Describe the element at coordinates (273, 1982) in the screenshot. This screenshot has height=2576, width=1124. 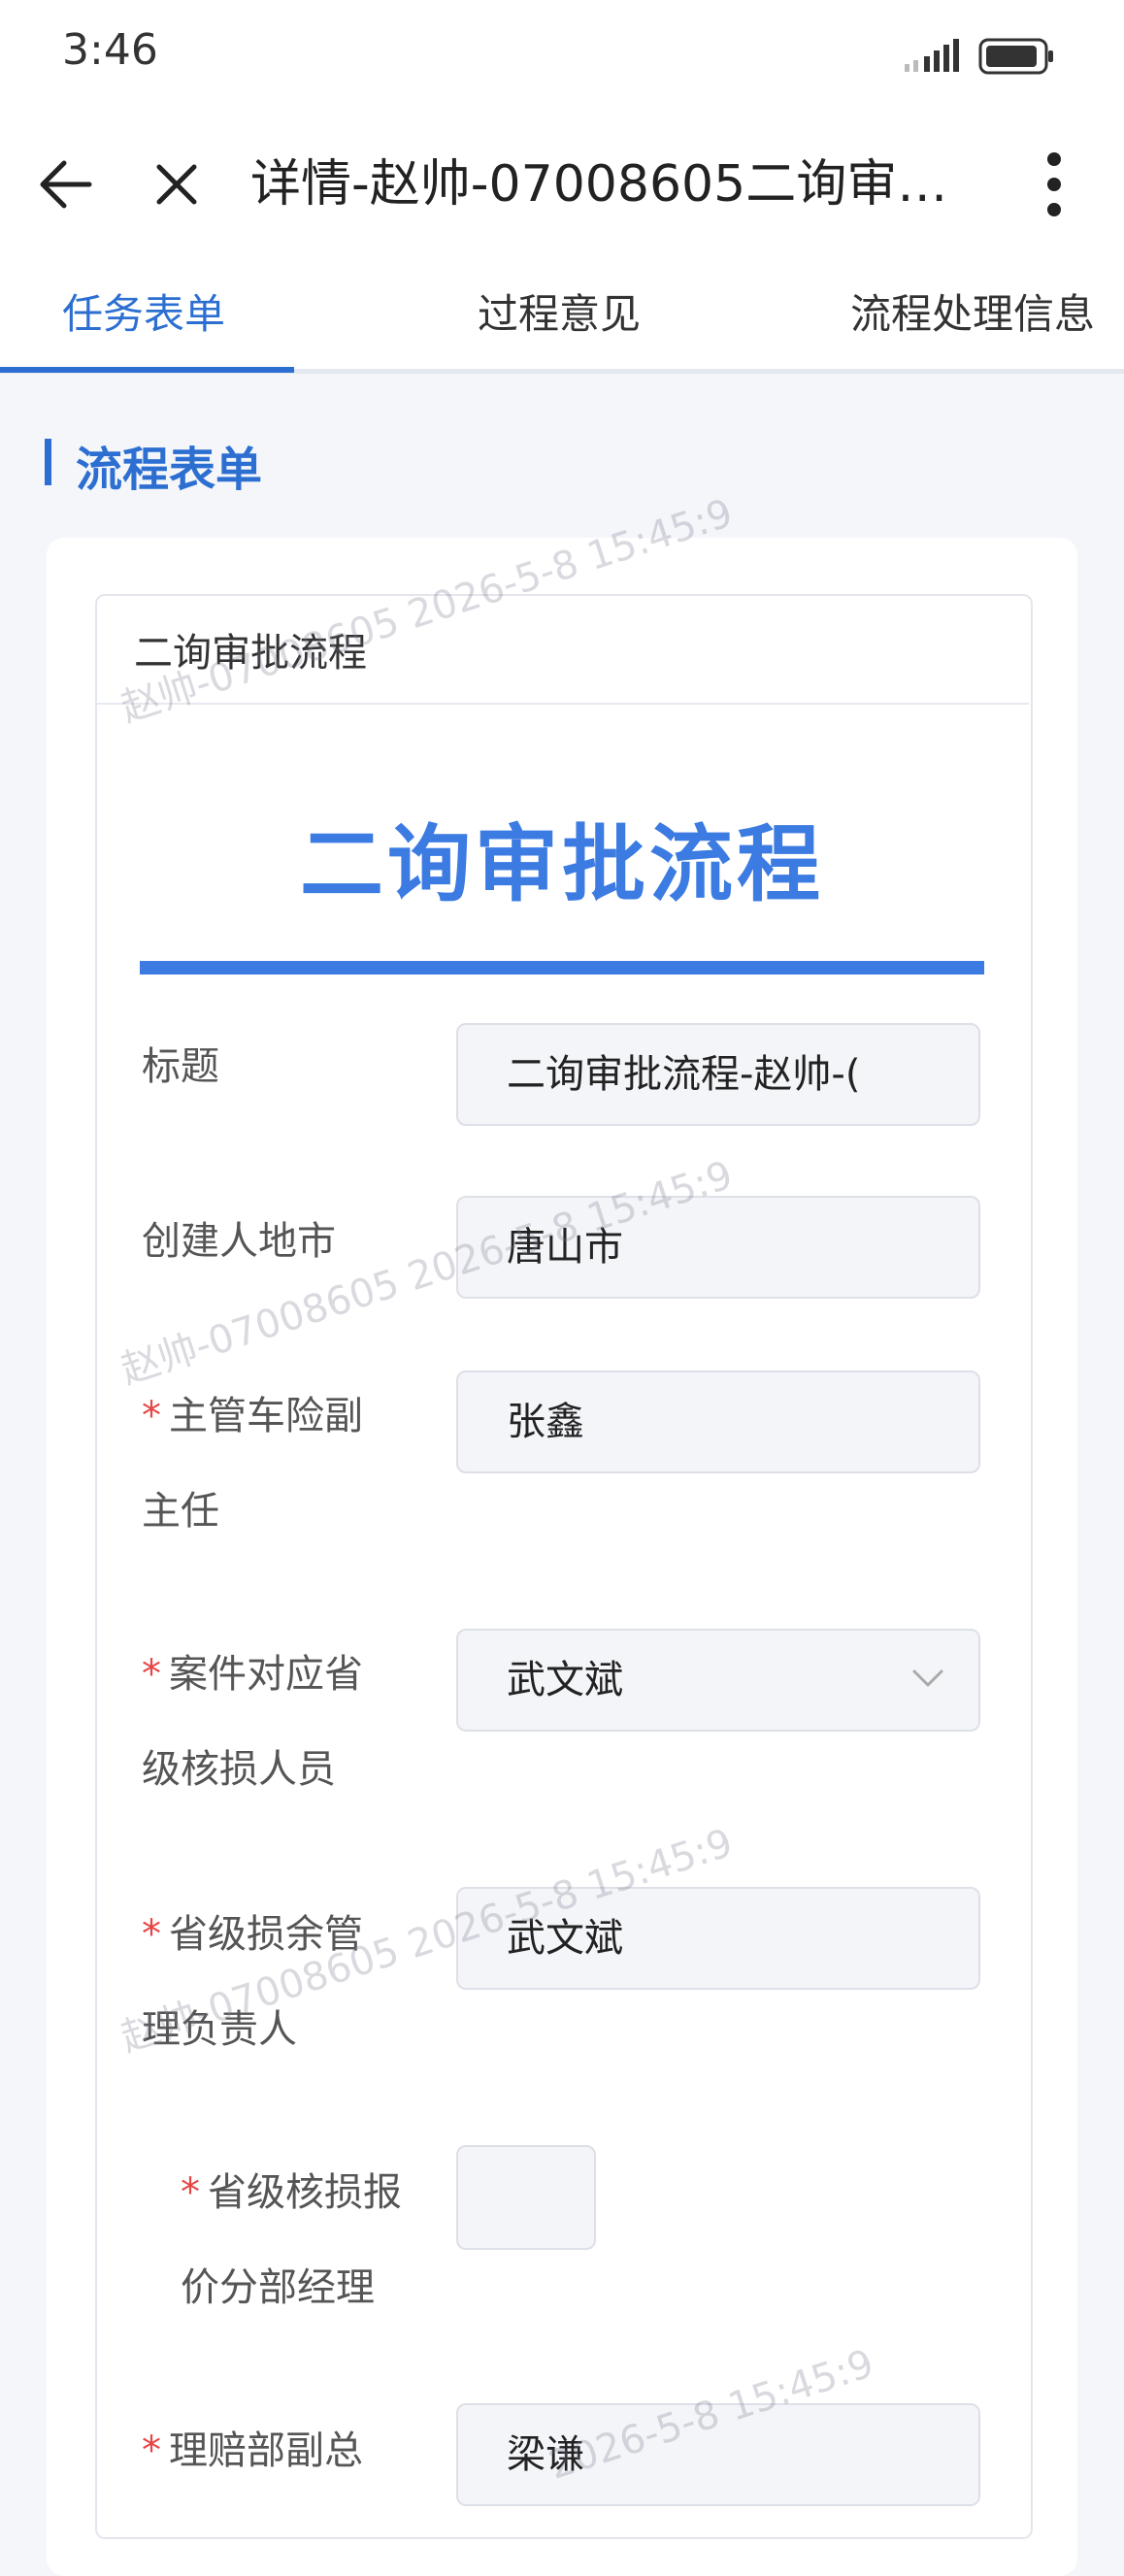
I see `field-label-salvage-manager: * 省级损余管 理负责人` at that location.